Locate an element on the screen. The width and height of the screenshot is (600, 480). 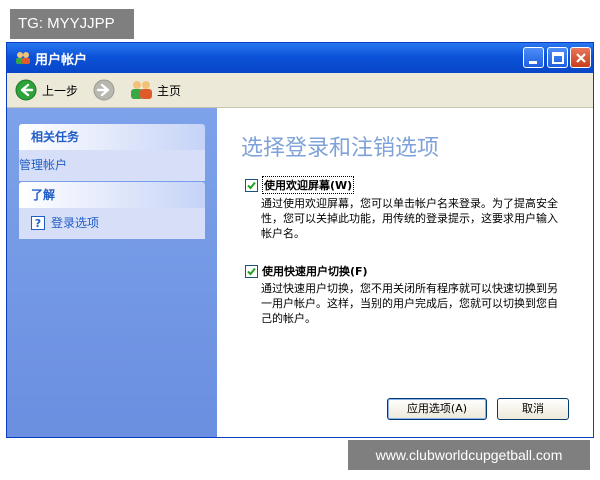
related-tasks-title: 相关任务 is located at coordinates (112, 137).